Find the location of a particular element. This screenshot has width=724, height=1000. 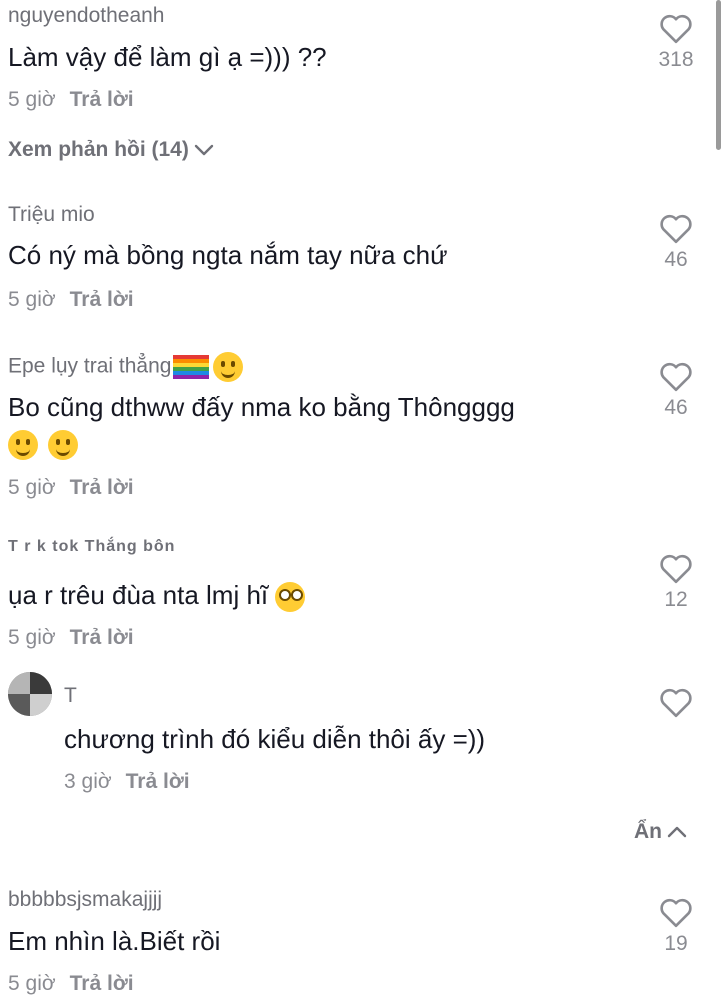

laughing-tears-emoji-icon is located at coordinates (23, 445).